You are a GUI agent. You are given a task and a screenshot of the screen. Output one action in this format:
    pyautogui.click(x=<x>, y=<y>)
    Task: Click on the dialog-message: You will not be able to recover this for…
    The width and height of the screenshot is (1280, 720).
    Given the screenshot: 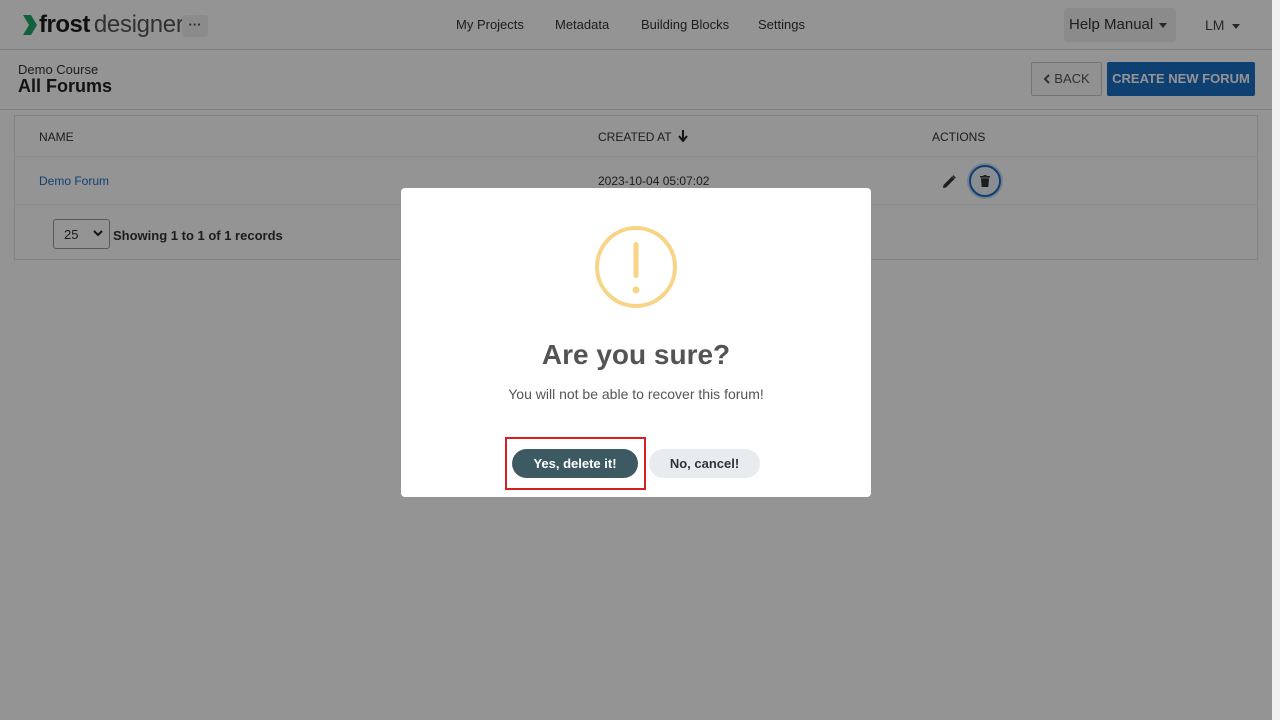 What is the action you would take?
    pyautogui.click(x=636, y=394)
    